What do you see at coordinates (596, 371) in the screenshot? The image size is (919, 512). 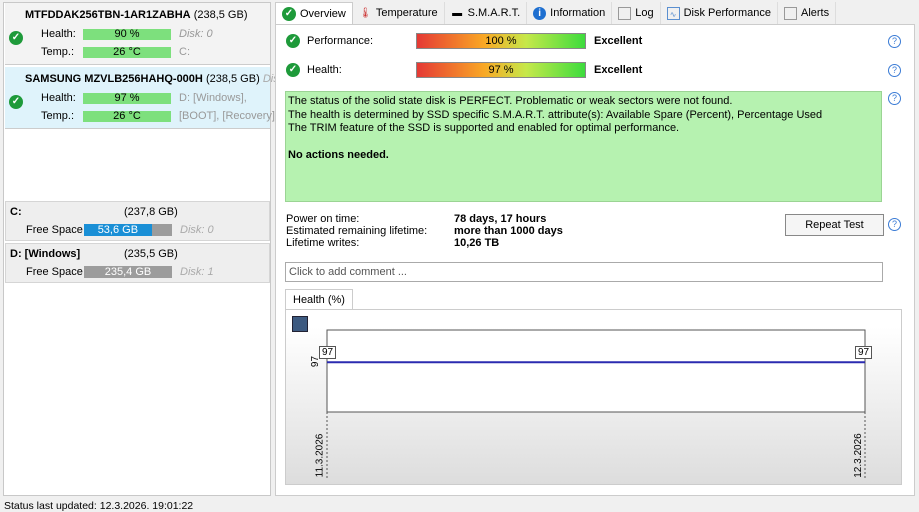 I see `plot-area` at bounding box center [596, 371].